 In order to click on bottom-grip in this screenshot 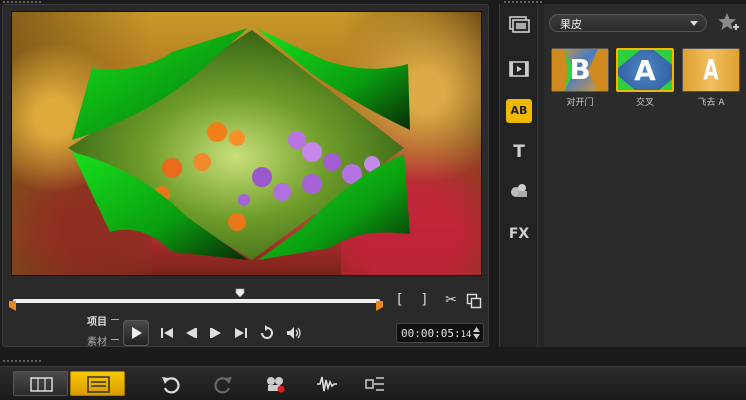, I will do `click(22, 361)`.